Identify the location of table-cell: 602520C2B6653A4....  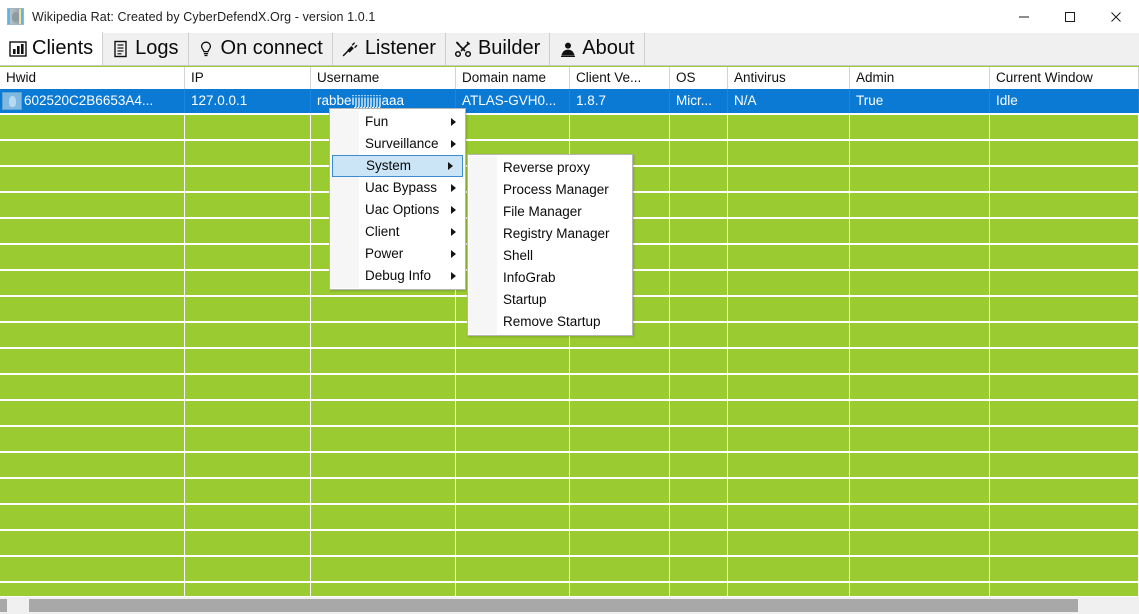
(92, 101).